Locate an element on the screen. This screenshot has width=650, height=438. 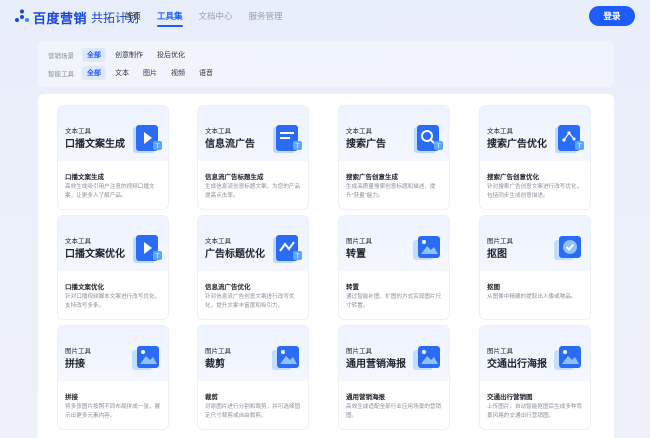
tool-card: 图片工具转置 转置通过智能补图、扩图的方式实现图片尺寸转置。 is located at coordinates (394, 267).